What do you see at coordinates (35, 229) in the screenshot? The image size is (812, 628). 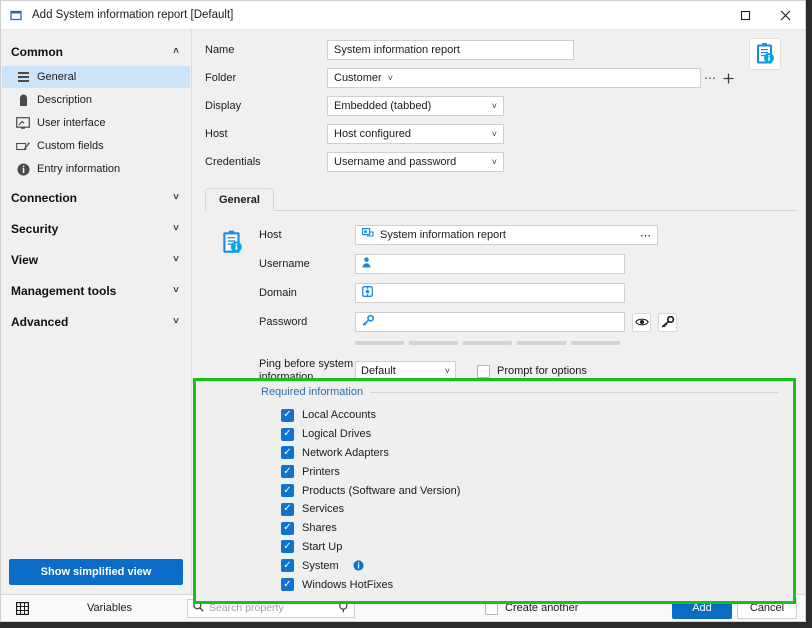 I see `sidebar-group-label: Security` at bounding box center [35, 229].